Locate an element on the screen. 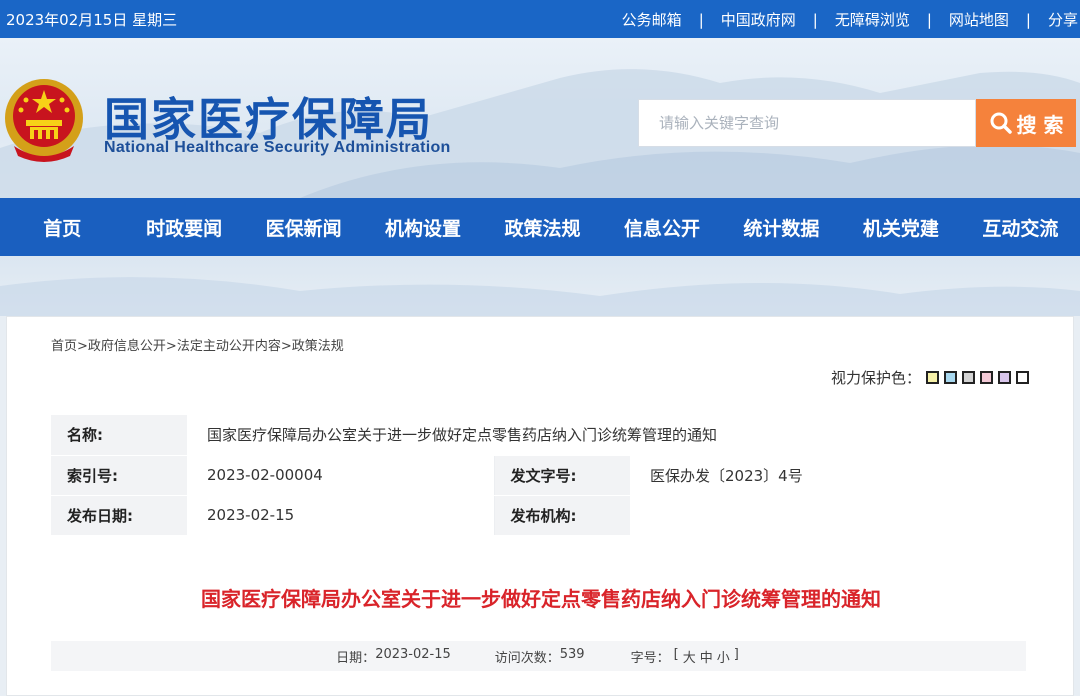  link-share: 分享 is located at coordinates (1063, 19).